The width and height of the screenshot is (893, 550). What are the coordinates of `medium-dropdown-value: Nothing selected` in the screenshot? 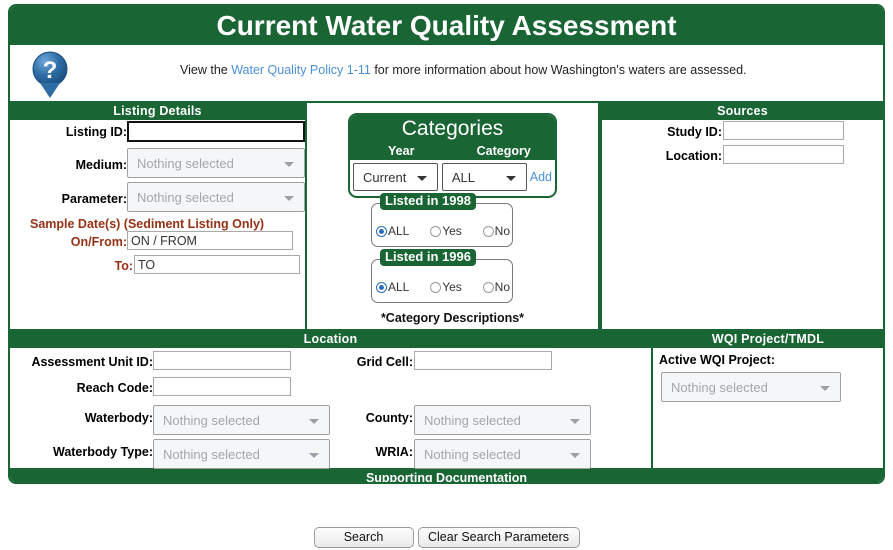 It's located at (185, 163).